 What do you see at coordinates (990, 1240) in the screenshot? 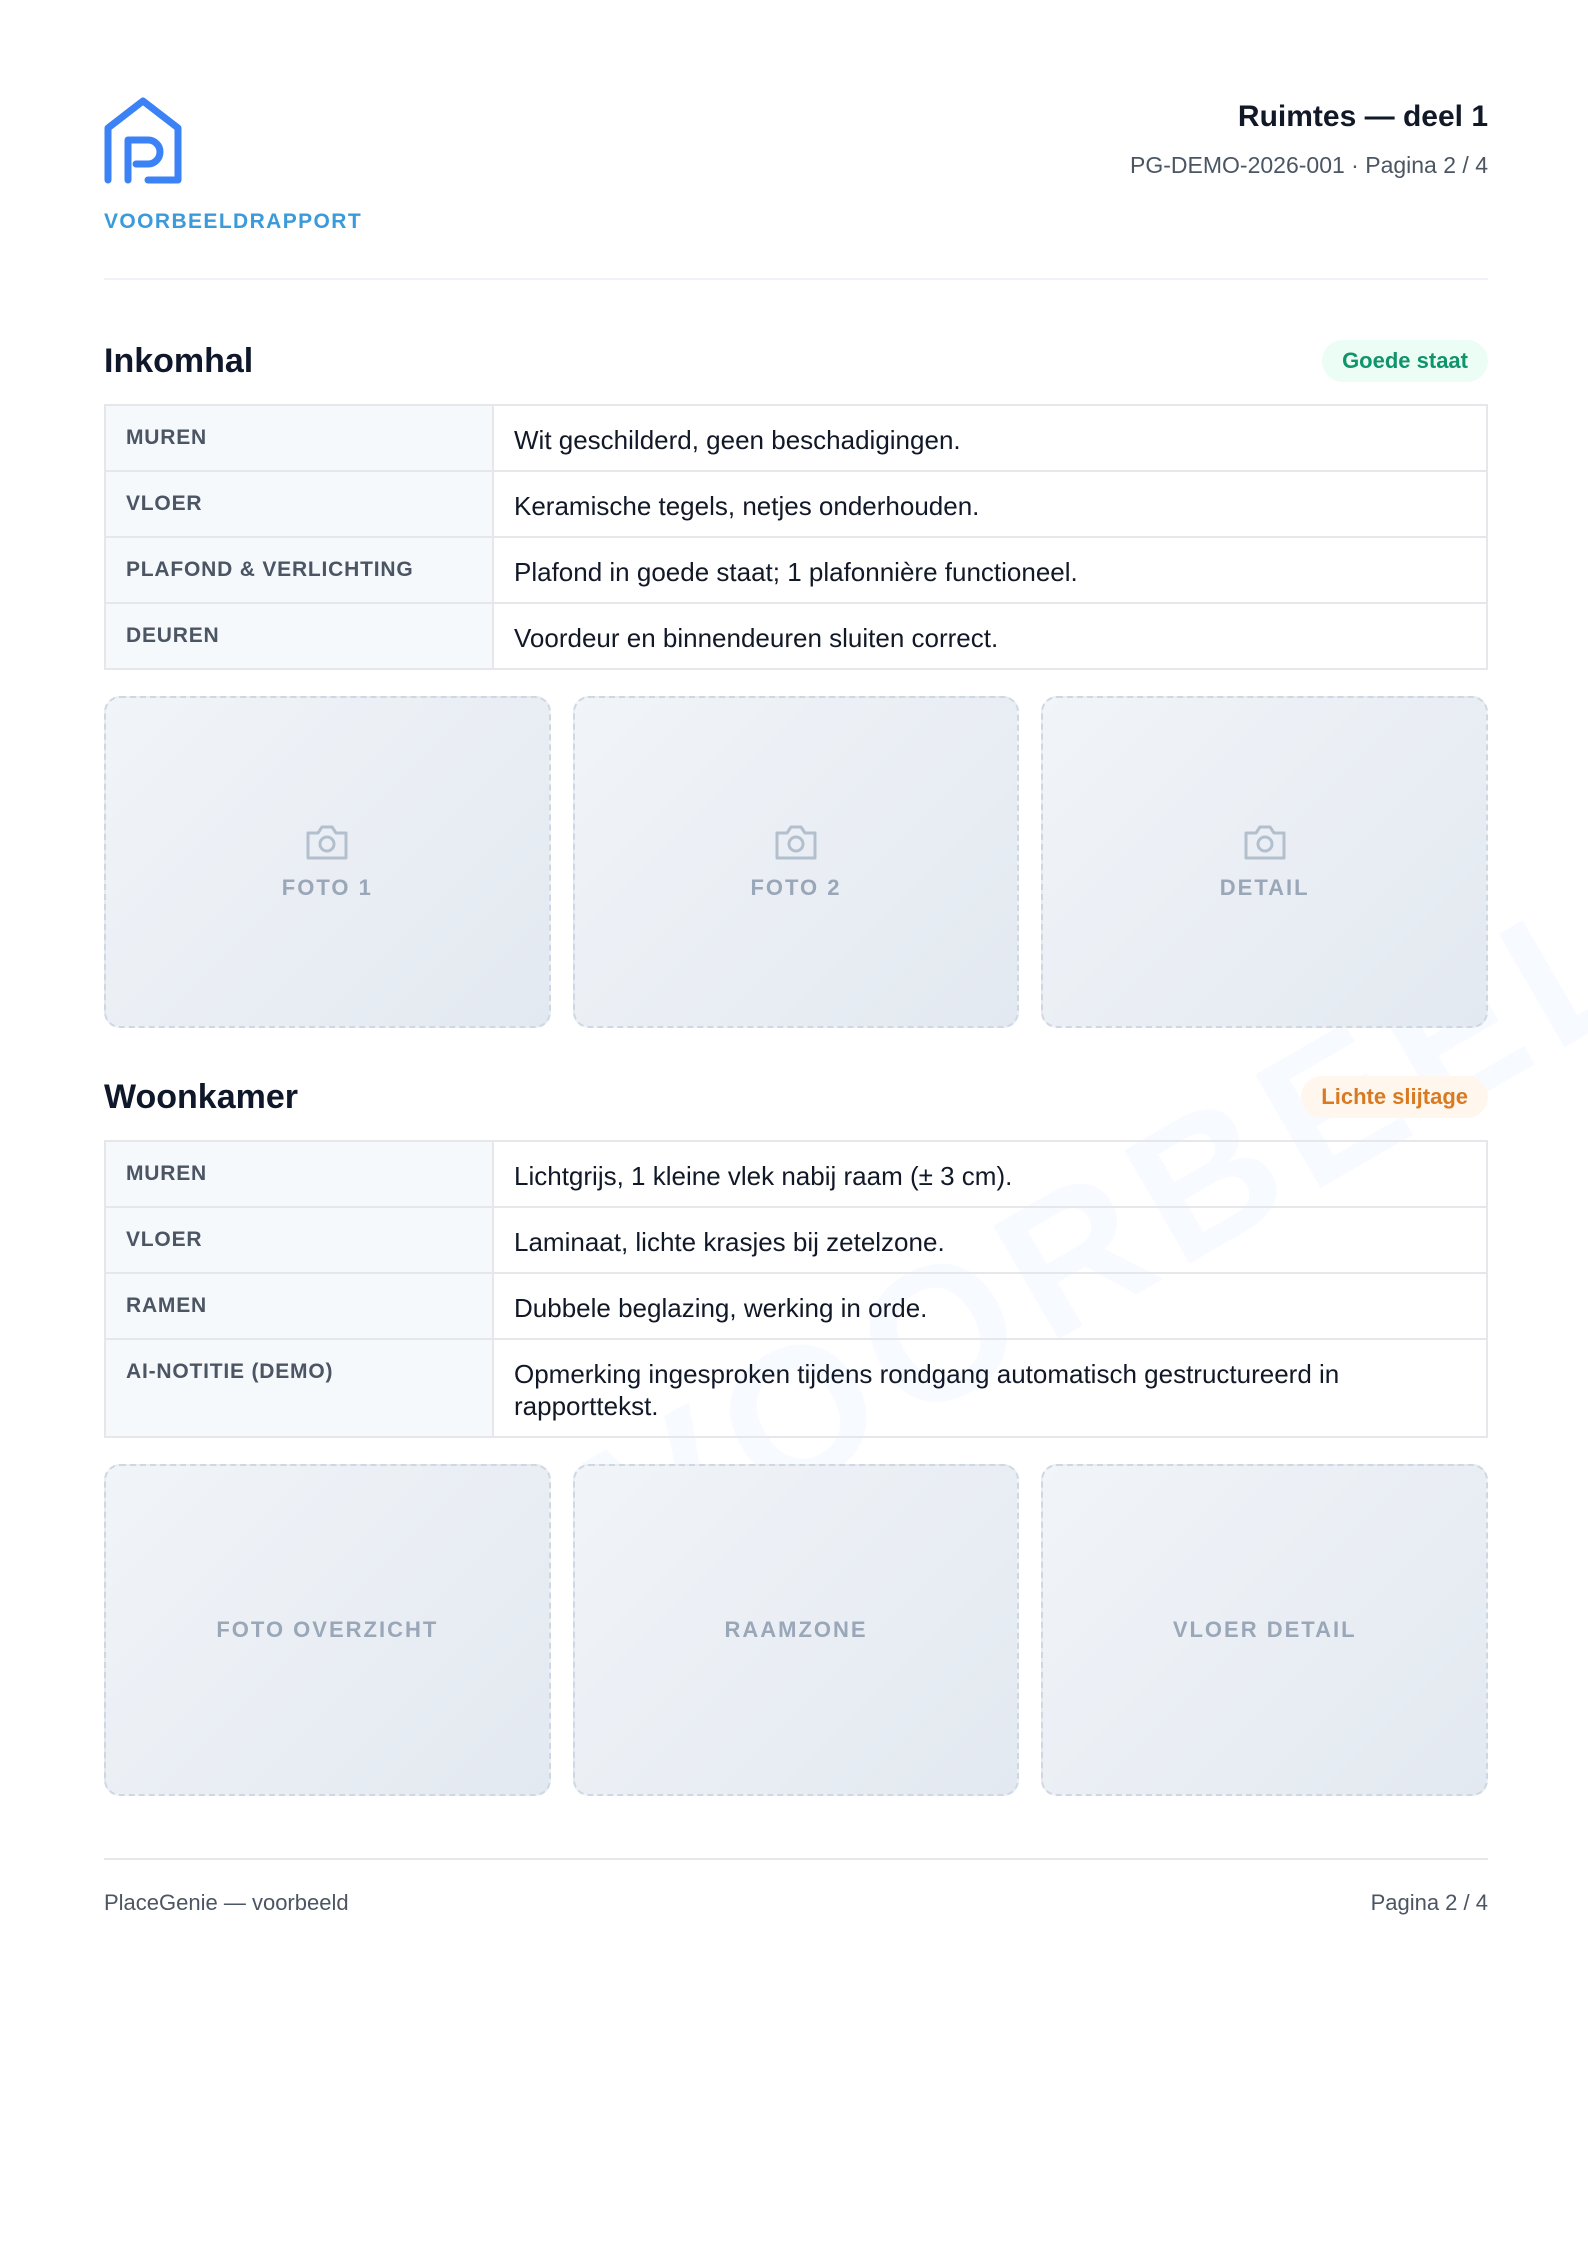
I see `row-value: Laminaat, lichte krasjes bij zetelzone.` at bounding box center [990, 1240].